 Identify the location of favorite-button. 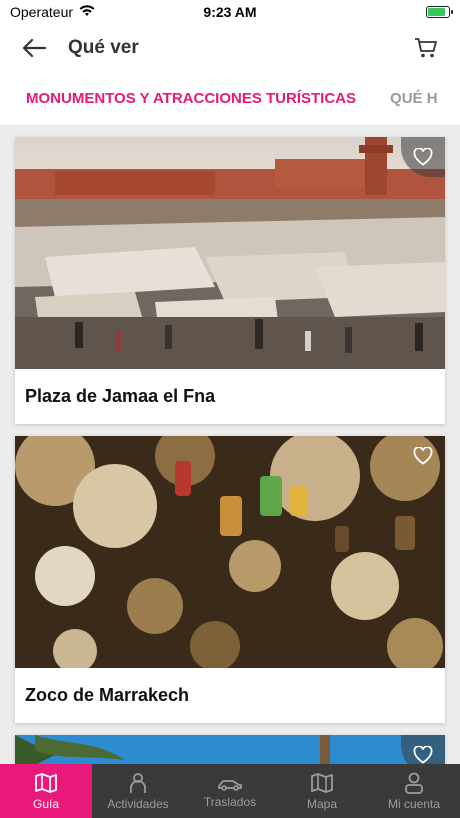
(423, 749).